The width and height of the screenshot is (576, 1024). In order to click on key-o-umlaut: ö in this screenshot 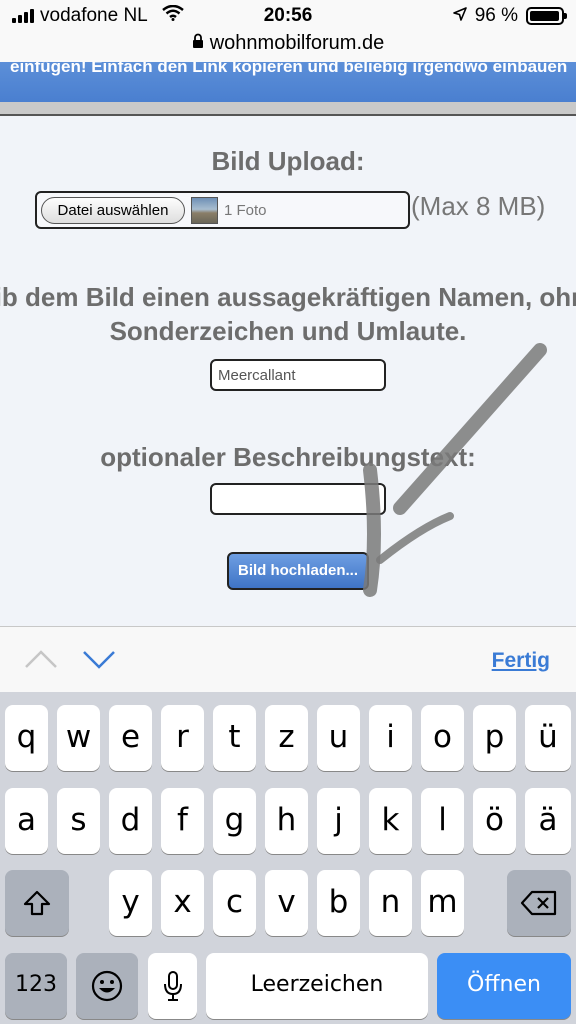, I will do `click(494, 821)`.